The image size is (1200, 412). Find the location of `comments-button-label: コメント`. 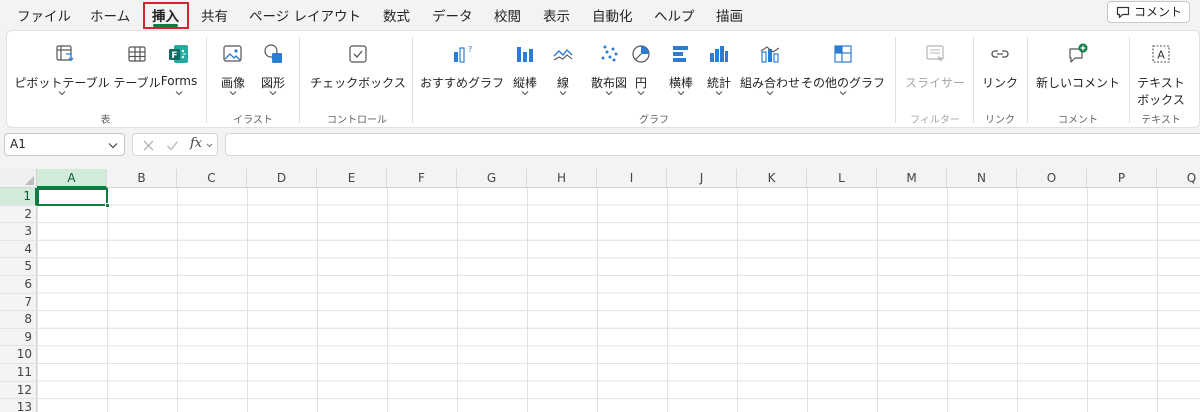

comments-button-label: コメント is located at coordinates (1158, 12).